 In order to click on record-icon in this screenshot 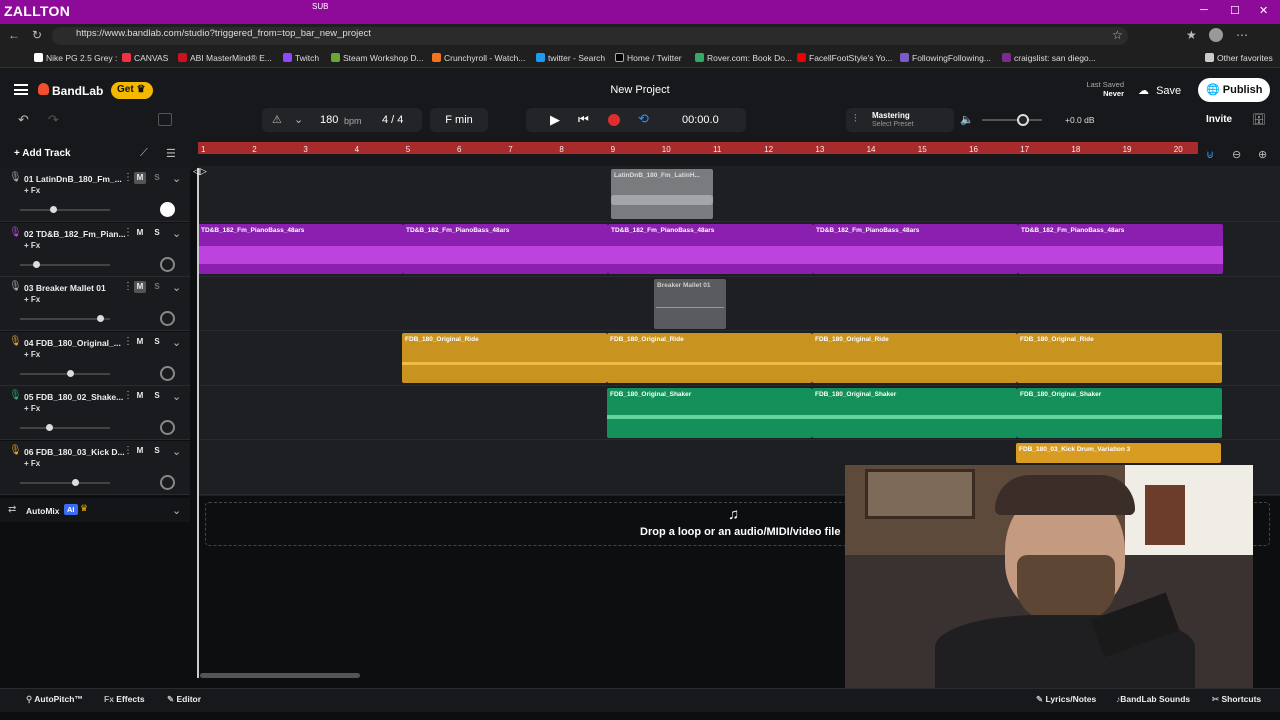, I will do `click(614, 120)`.